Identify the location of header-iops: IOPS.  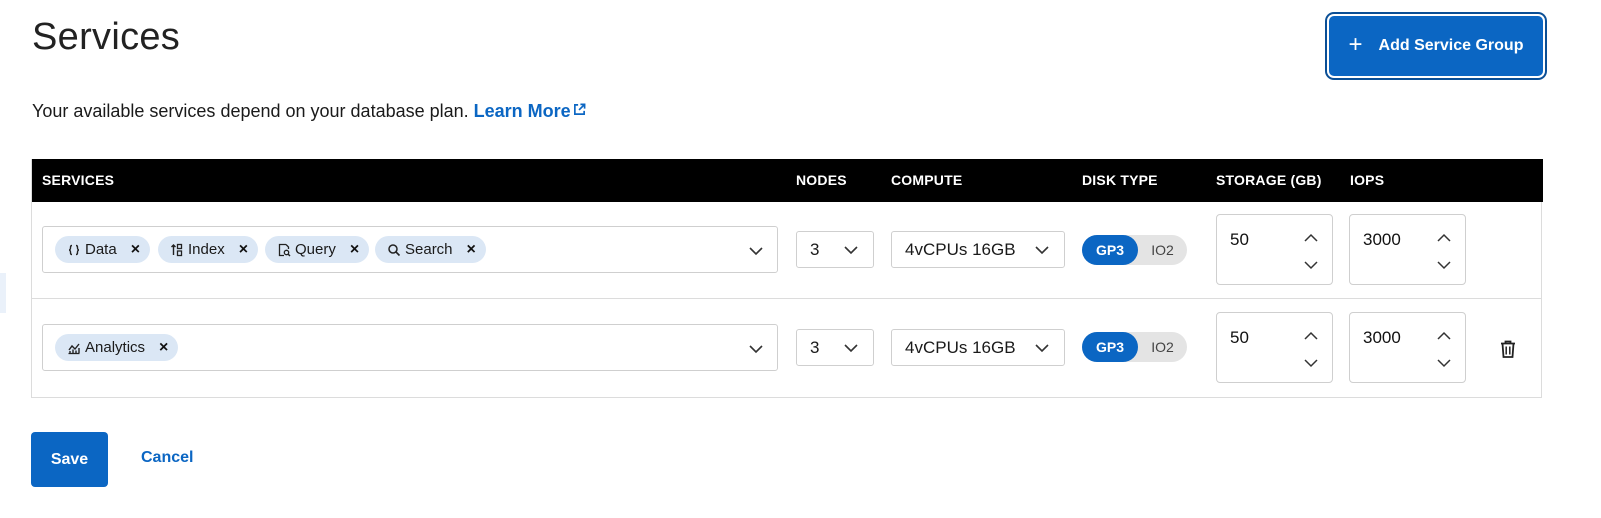
(1367, 180).